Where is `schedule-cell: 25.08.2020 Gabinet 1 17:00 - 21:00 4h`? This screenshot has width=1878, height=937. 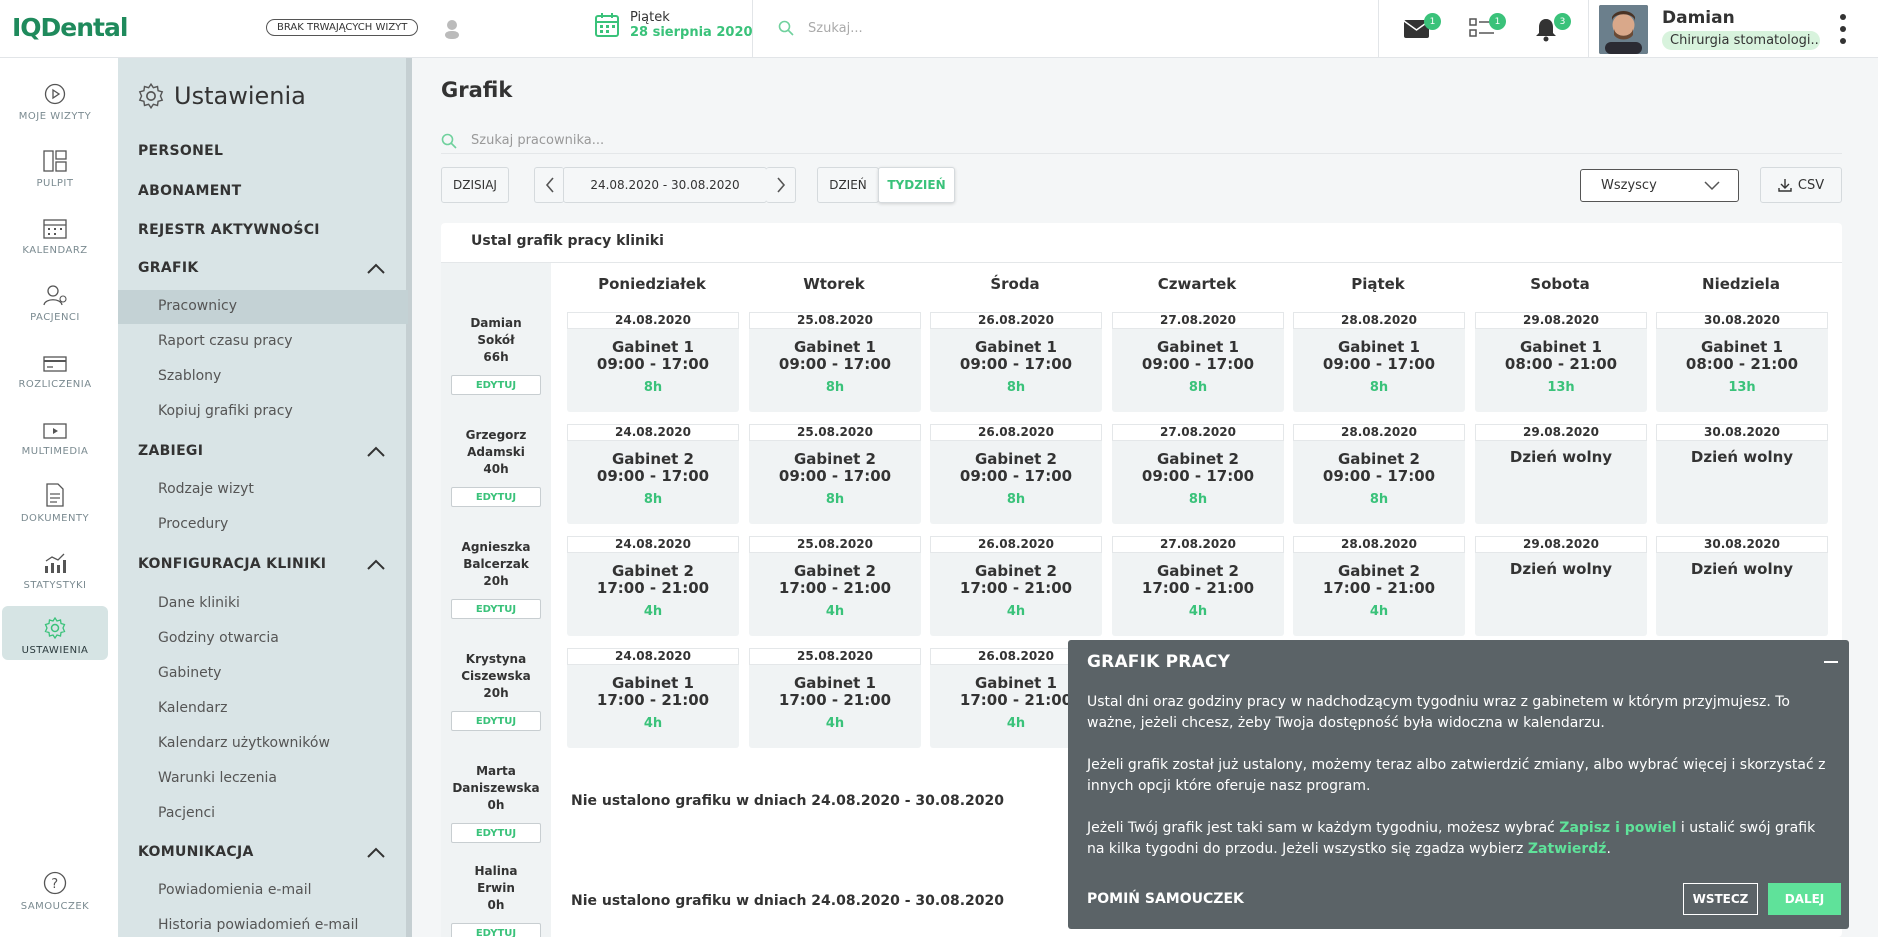
schedule-cell: 25.08.2020 Gabinet 1 17:00 - 21:00 4h is located at coordinates (835, 698).